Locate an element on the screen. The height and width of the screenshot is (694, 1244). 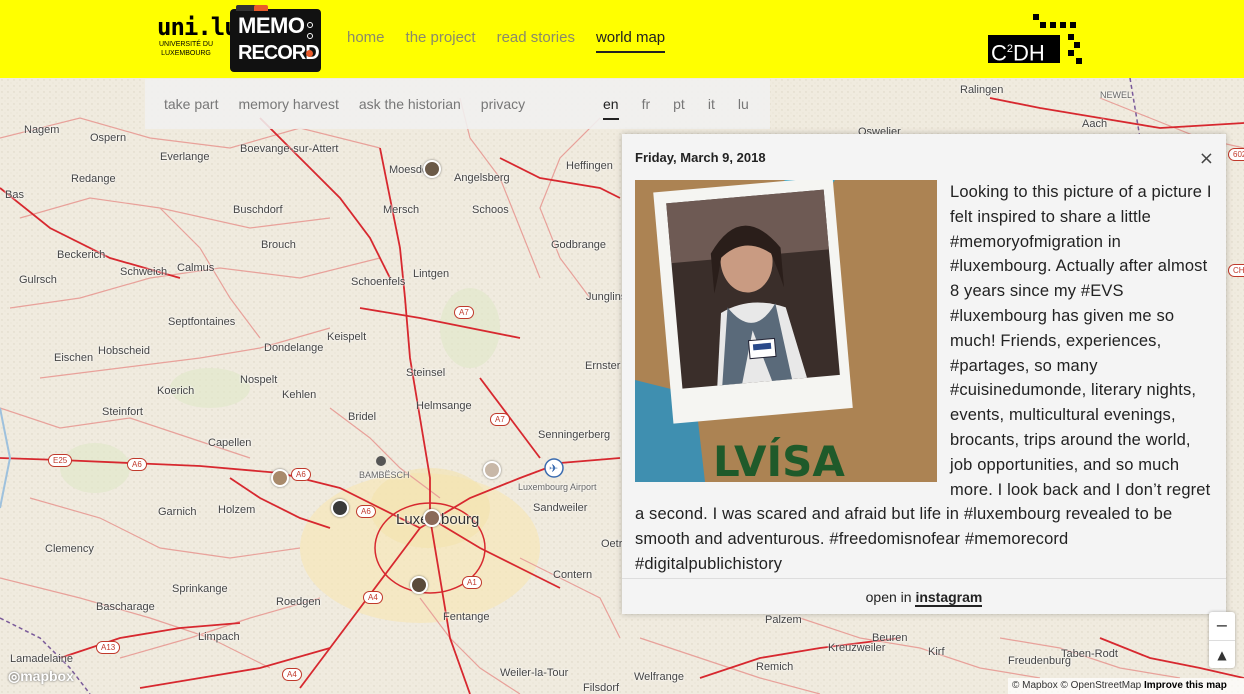
subnav-memory-harvest: memory harvest is located at coordinates (288, 104).